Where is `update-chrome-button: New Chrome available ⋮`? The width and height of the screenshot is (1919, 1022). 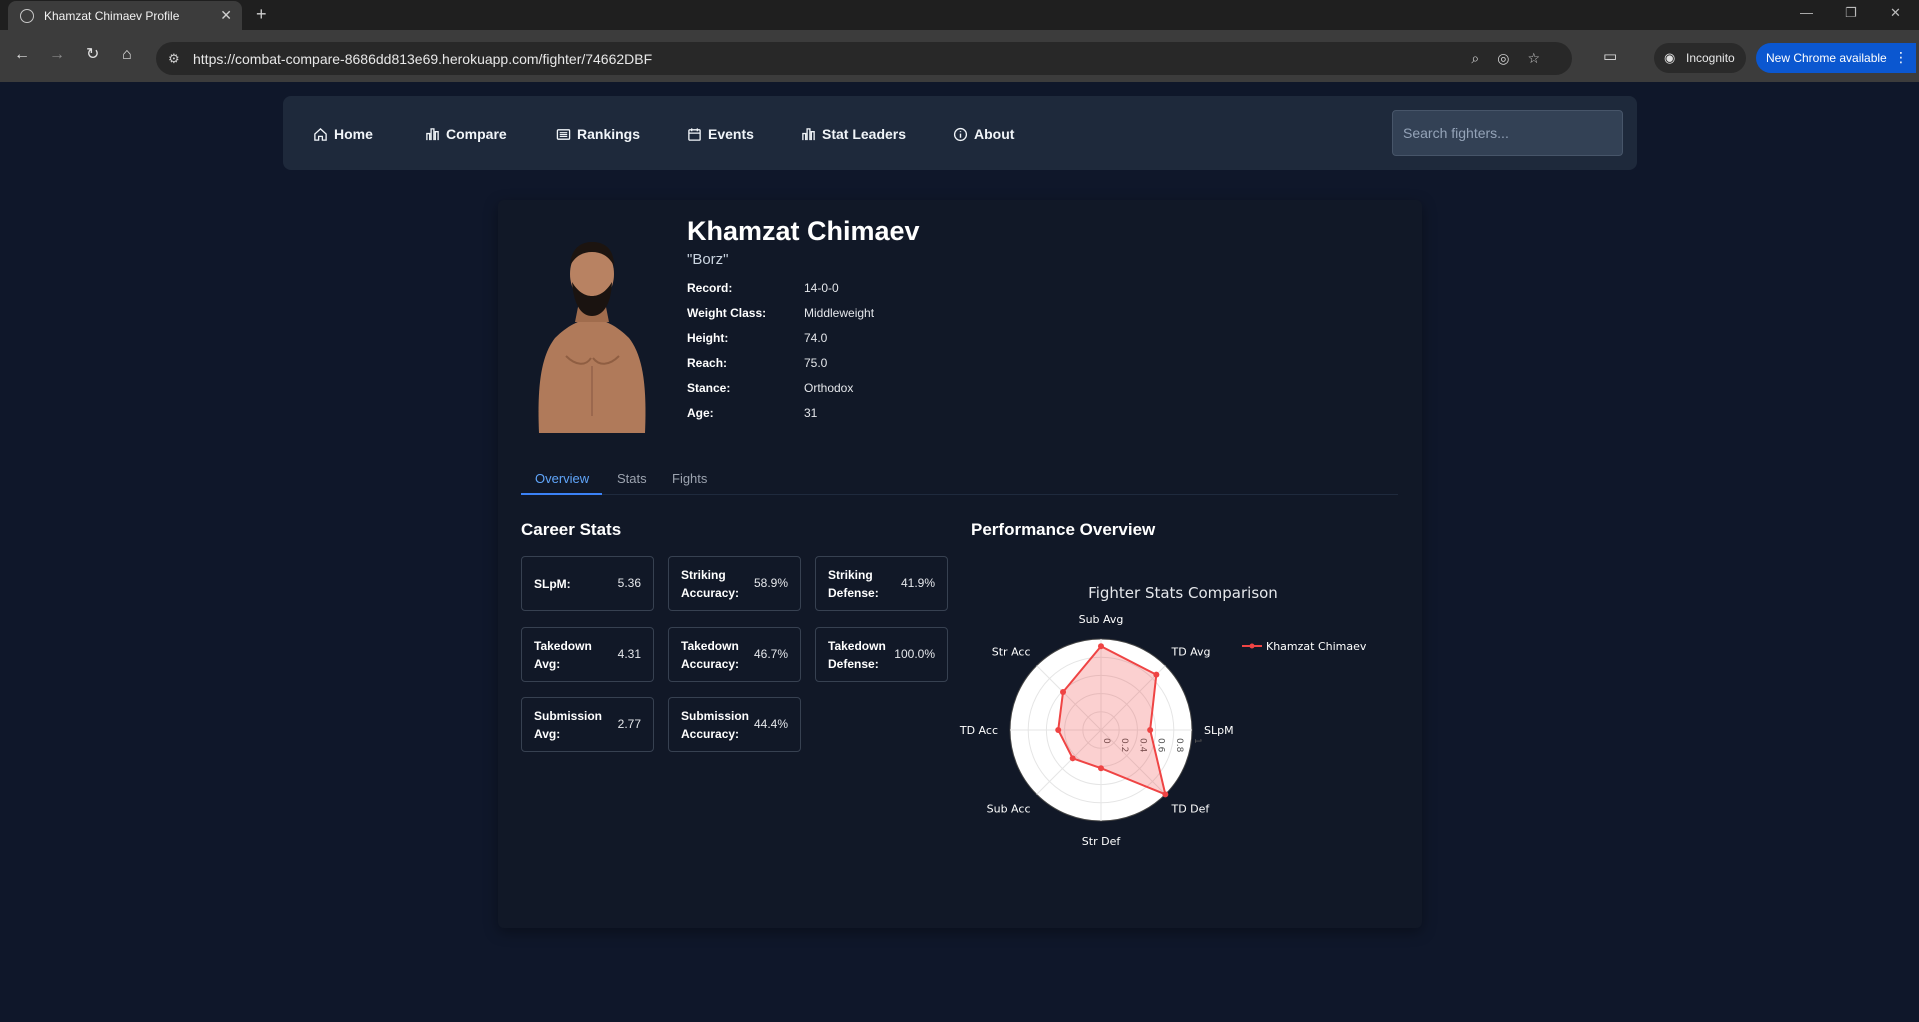 update-chrome-button: New Chrome available ⋮ is located at coordinates (1836, 58).